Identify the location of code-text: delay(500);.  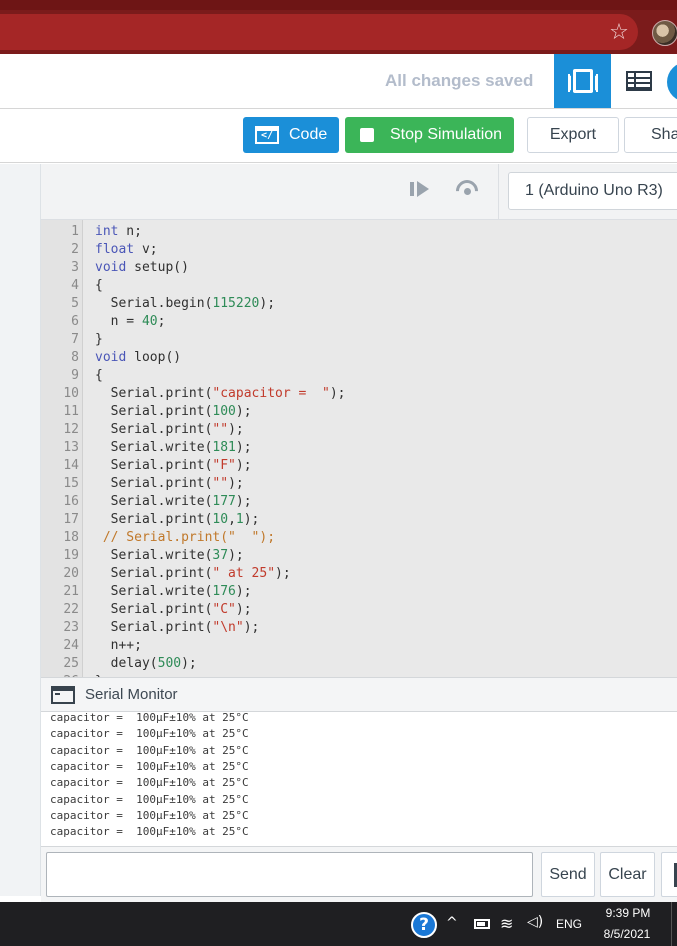
(146, 663).